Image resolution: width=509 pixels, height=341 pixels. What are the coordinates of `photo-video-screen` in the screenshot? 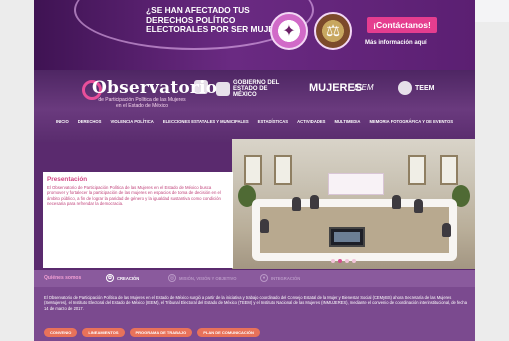 It's located at (347, 237).